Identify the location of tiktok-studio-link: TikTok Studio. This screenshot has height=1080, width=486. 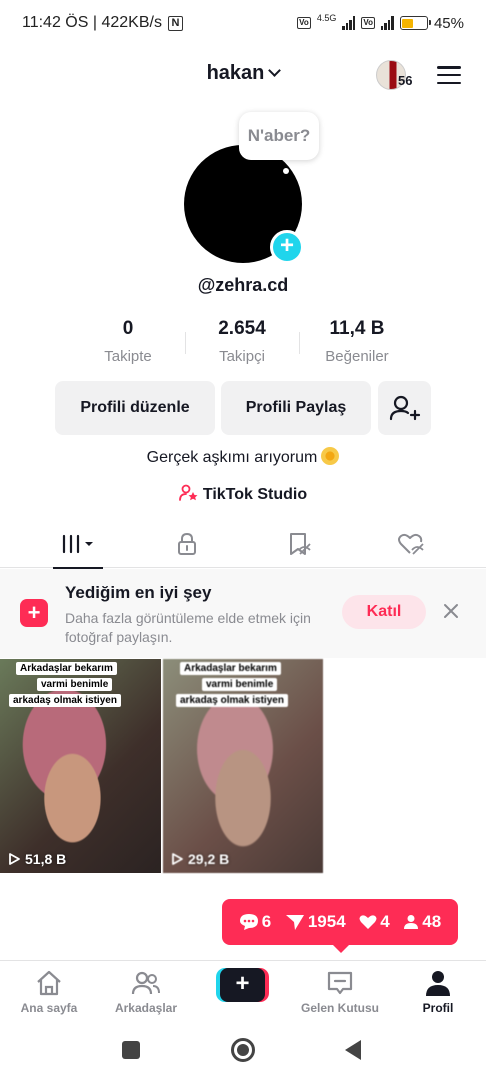
(243, 494).